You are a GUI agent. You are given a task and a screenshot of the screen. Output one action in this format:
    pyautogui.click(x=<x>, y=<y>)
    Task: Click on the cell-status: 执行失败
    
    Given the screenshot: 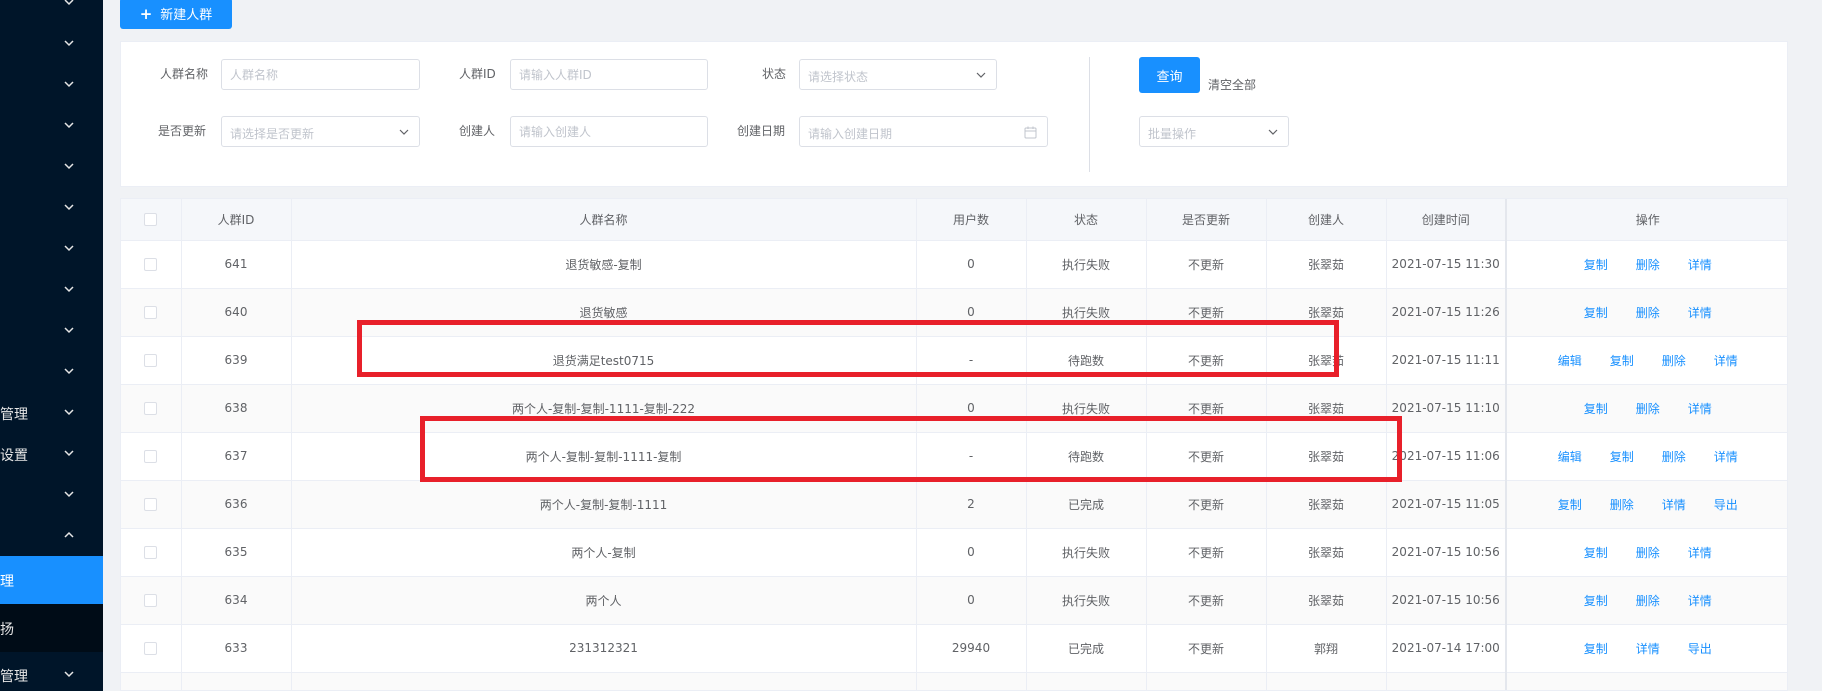 What is the action you would take?
    pyautogui.click(x=1086, y=312)
    